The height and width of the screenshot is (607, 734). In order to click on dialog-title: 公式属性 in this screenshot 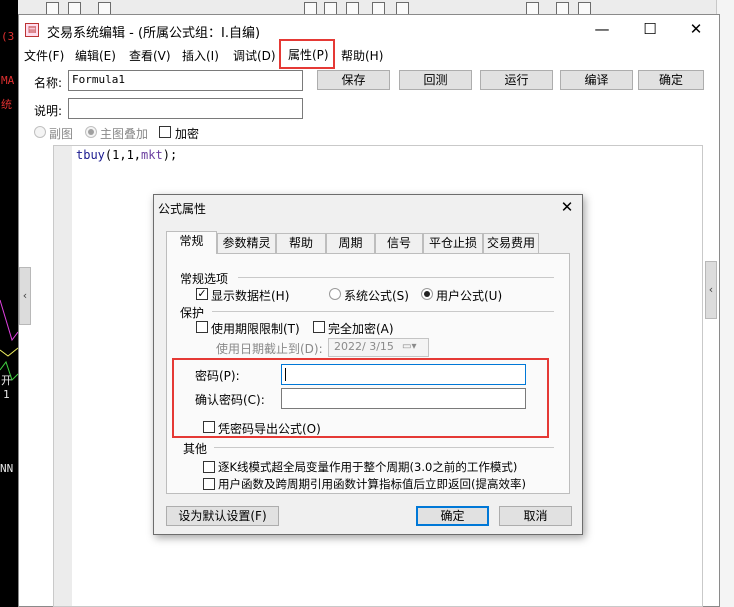, I will do `click(182, 209)`.